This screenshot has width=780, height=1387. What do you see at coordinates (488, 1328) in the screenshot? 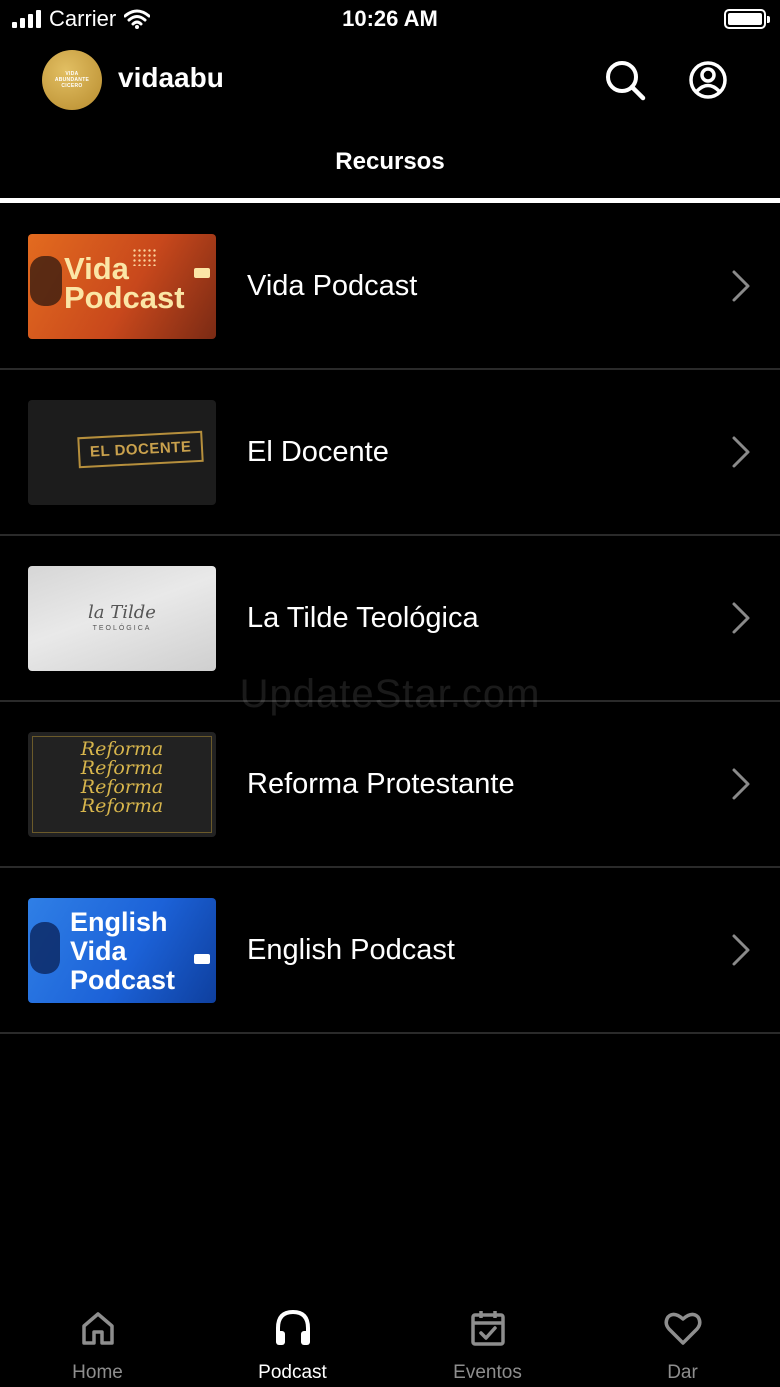
I see `calendar-check-icon` at bounding box center [488, 1328].